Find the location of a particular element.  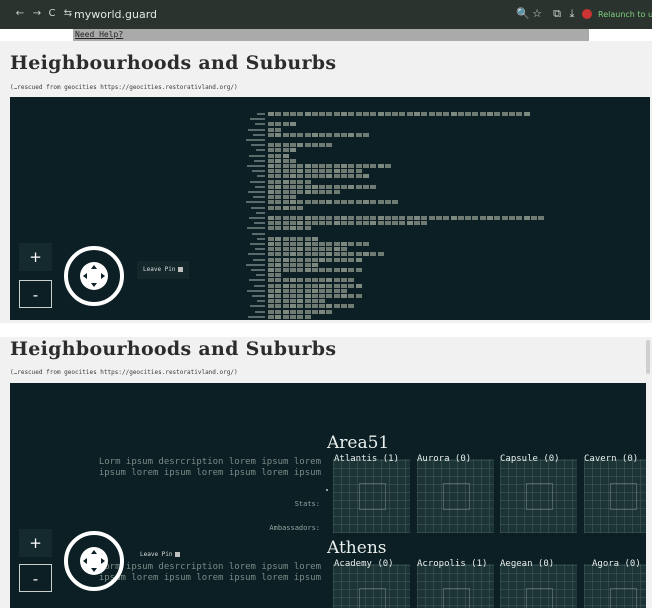

tile-label: Acropolis (1) is located at coordinates (452, 564).